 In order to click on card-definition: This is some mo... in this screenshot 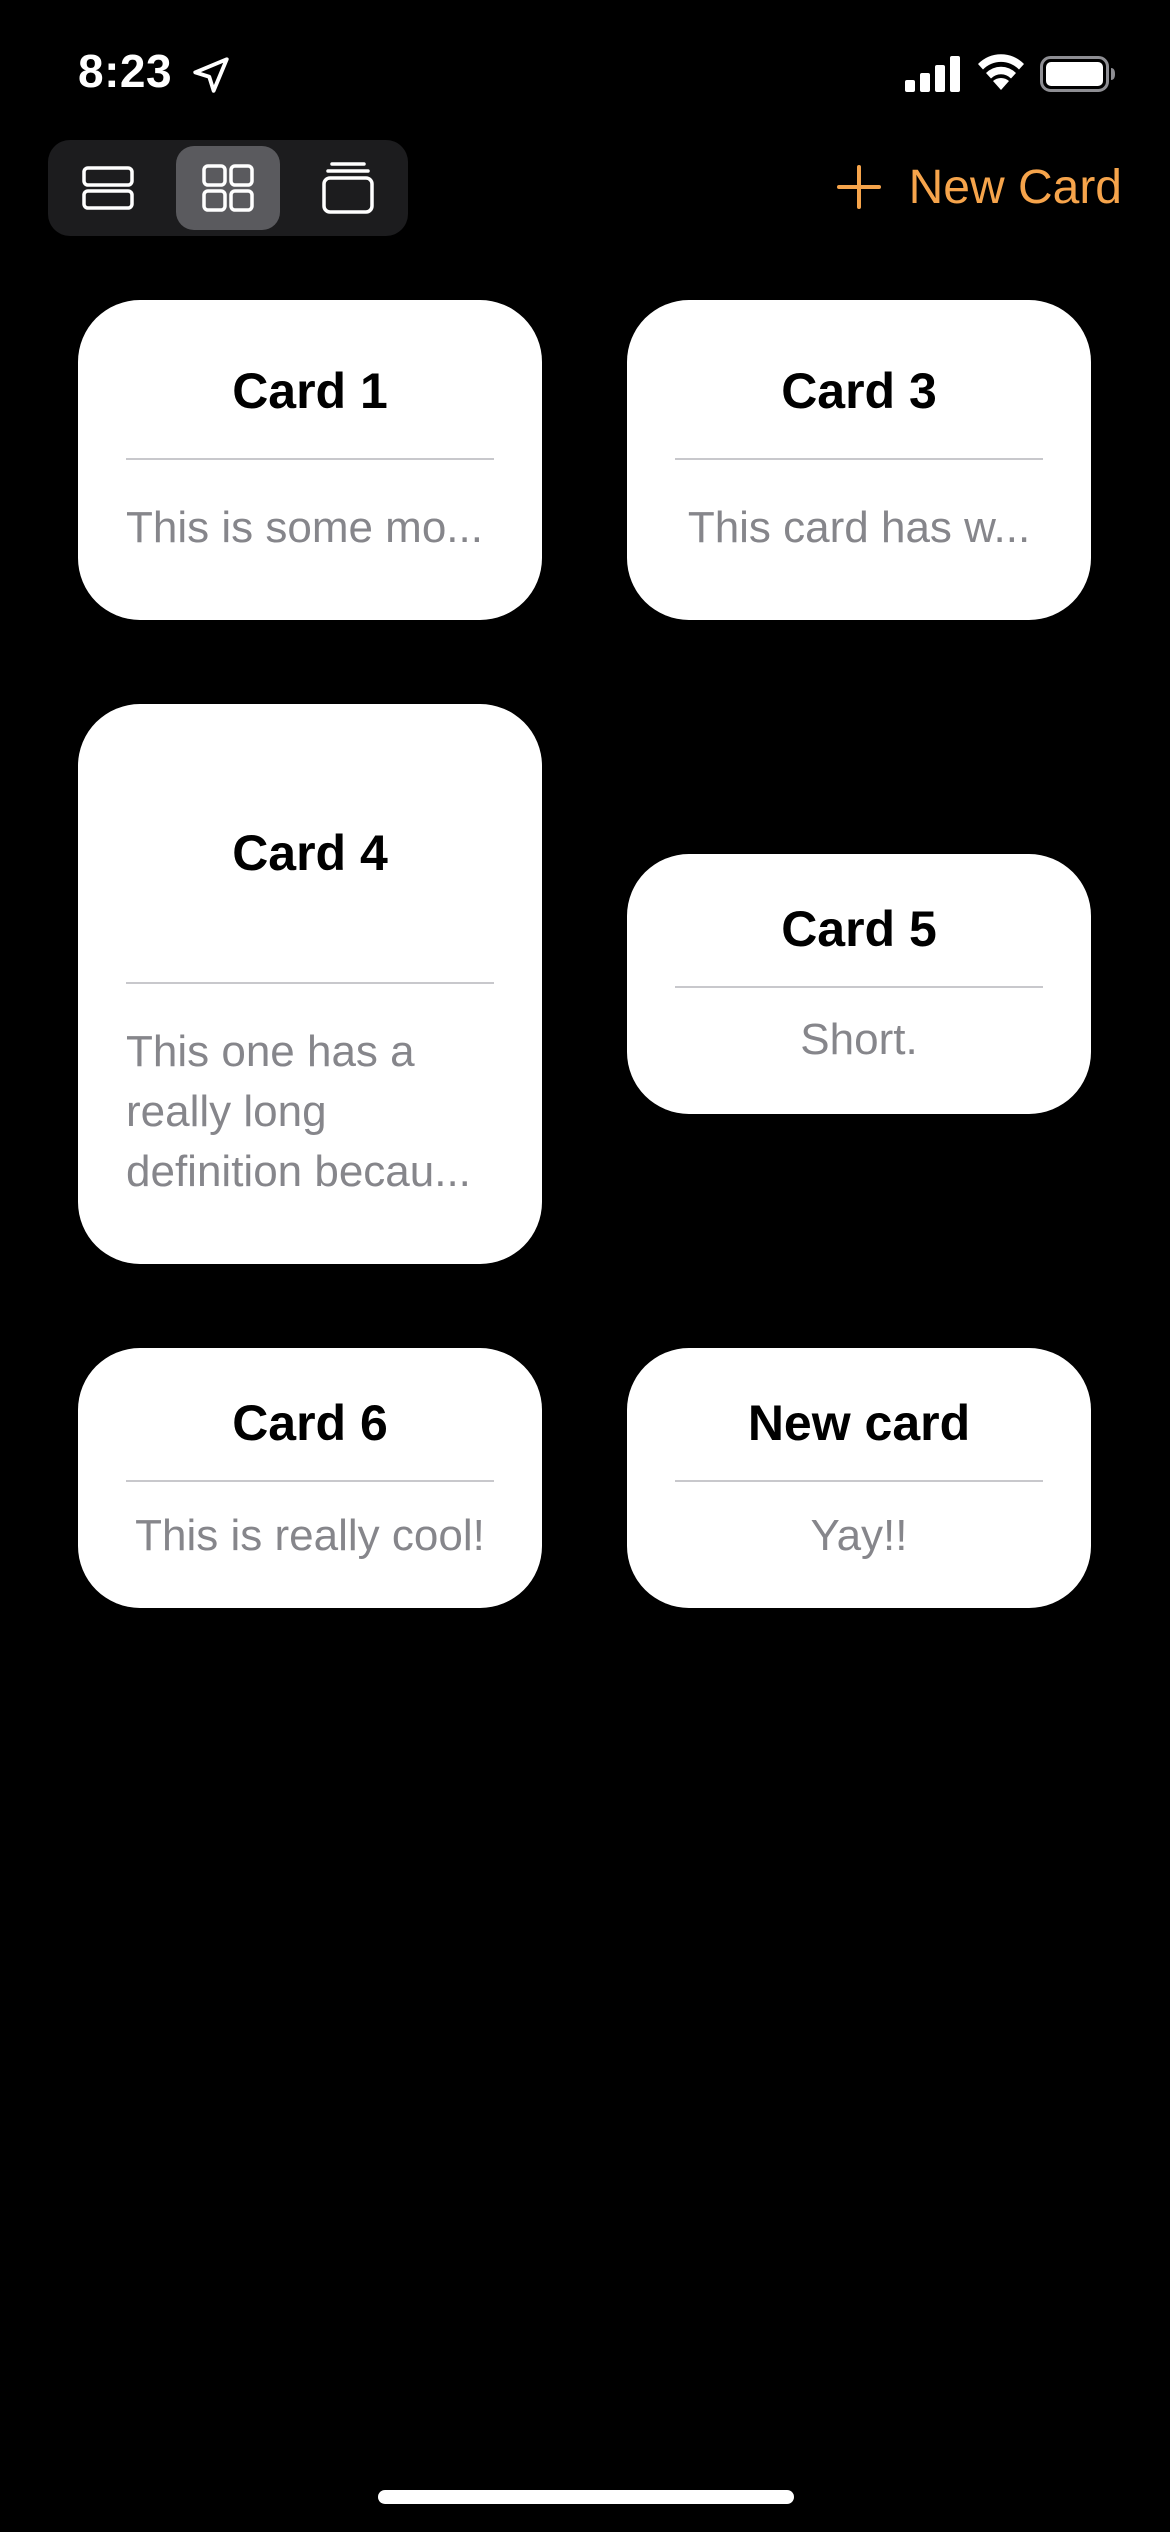, I will do `click(304, 527)`.